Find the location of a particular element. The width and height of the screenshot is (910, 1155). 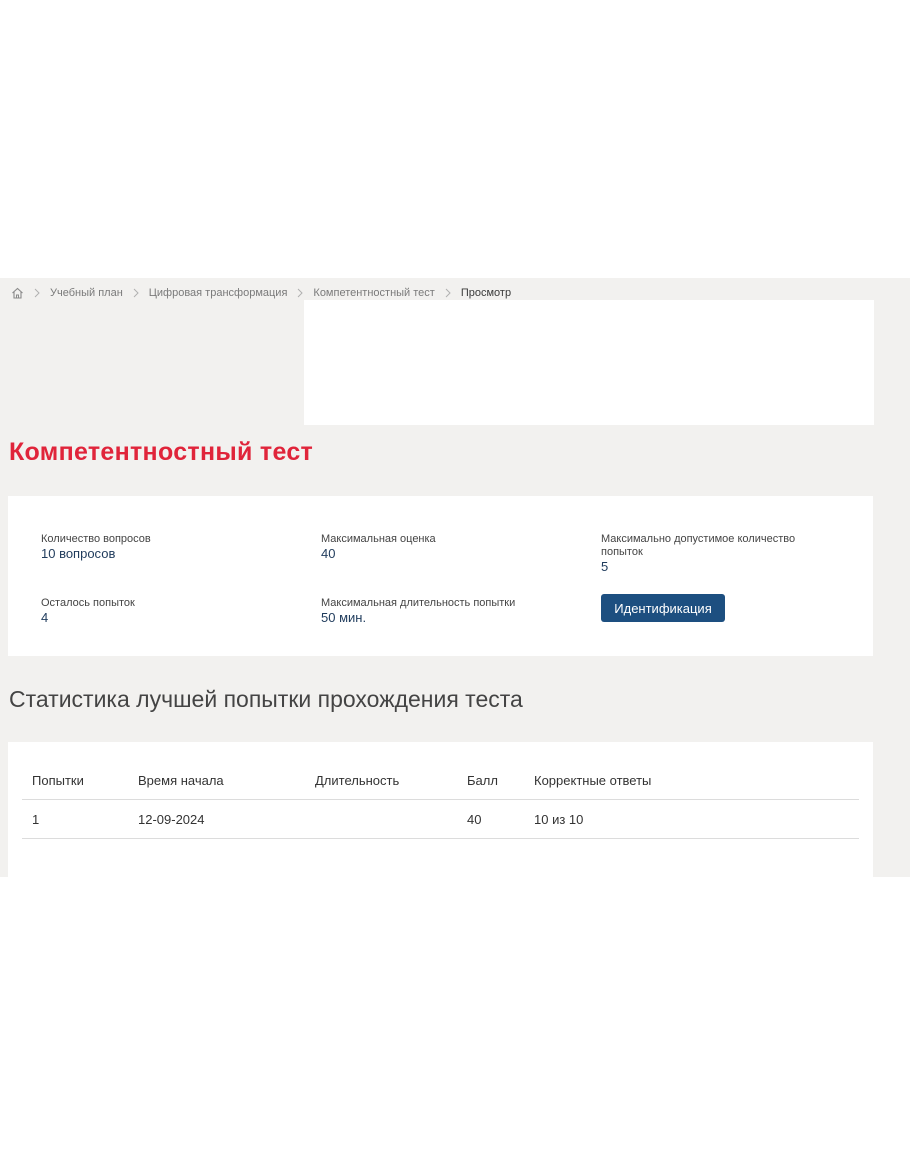

max-score: Максимальная оценка 40 is located at coordinates (378, 547).